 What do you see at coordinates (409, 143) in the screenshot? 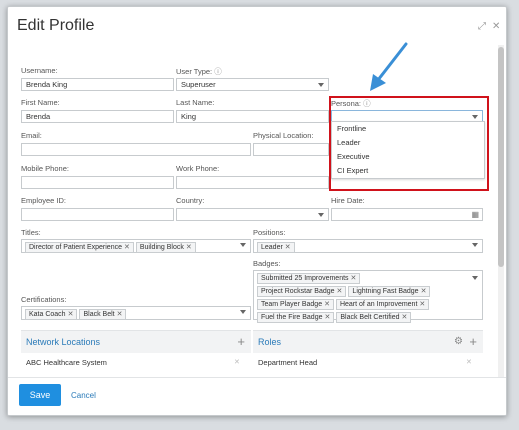
I see `persona-highlight-box` at bounding box center [409, 143].